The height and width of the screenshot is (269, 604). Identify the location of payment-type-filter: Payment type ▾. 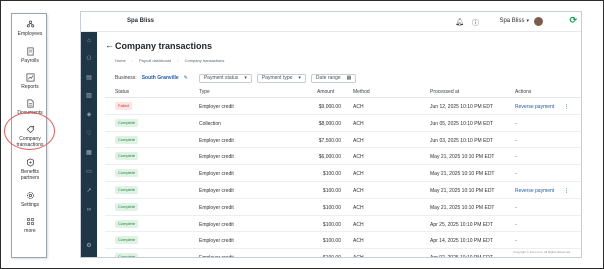
(281, 78).